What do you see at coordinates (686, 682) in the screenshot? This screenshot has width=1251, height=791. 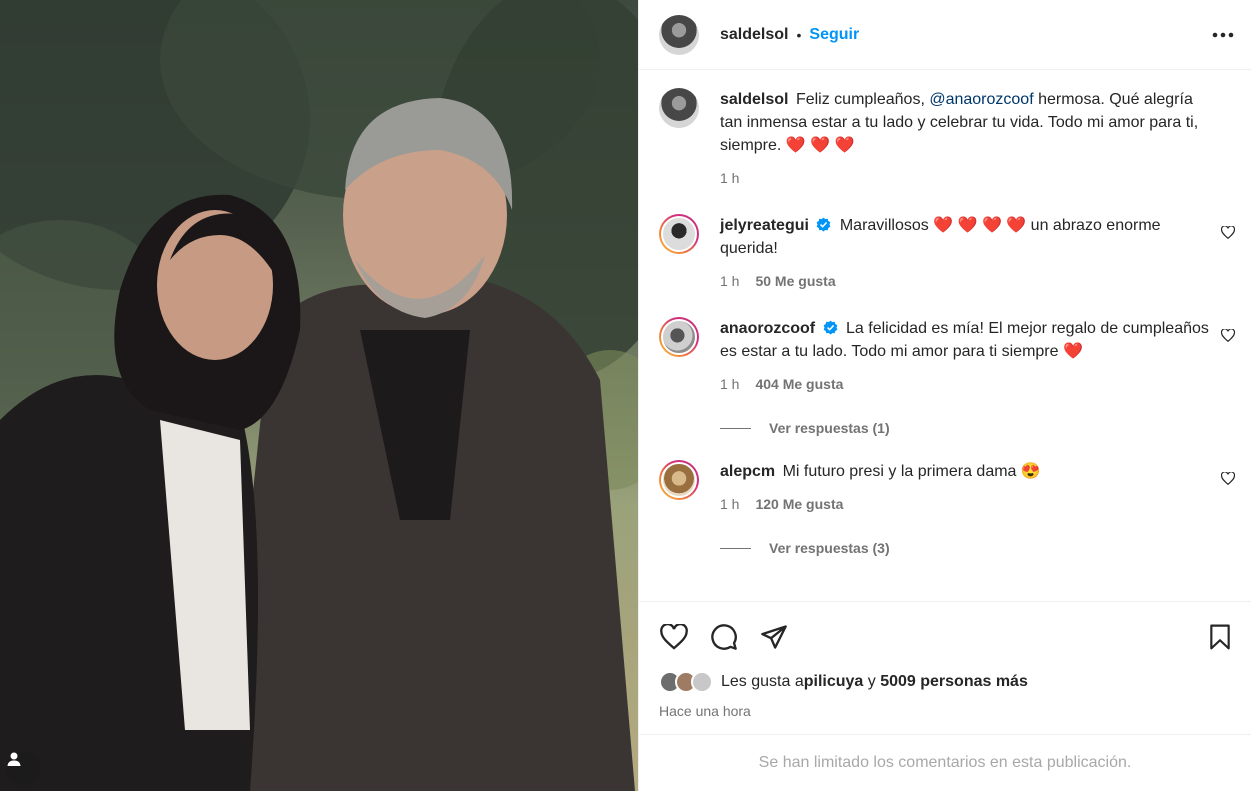 I see `liker-avatars` at bounding box center [686, 682].